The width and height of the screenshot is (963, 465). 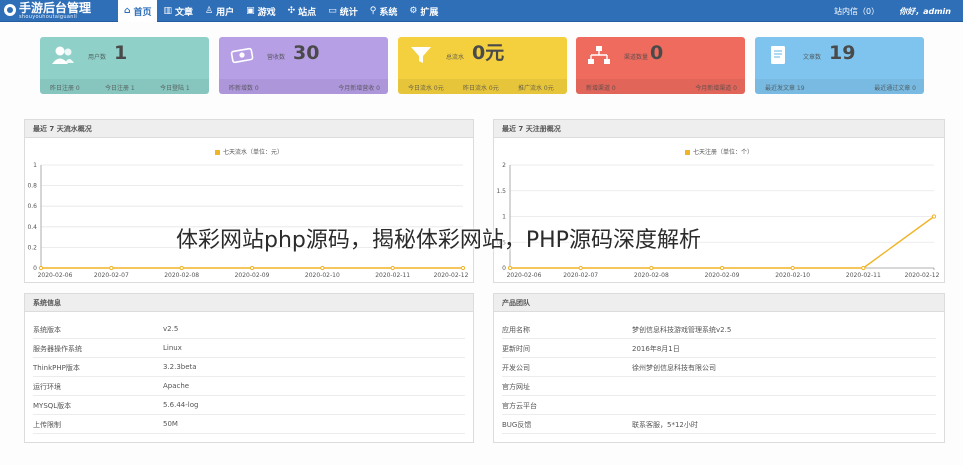 I want to click on nav-item-1: ▥ 文章, so click(x=178, y=11).